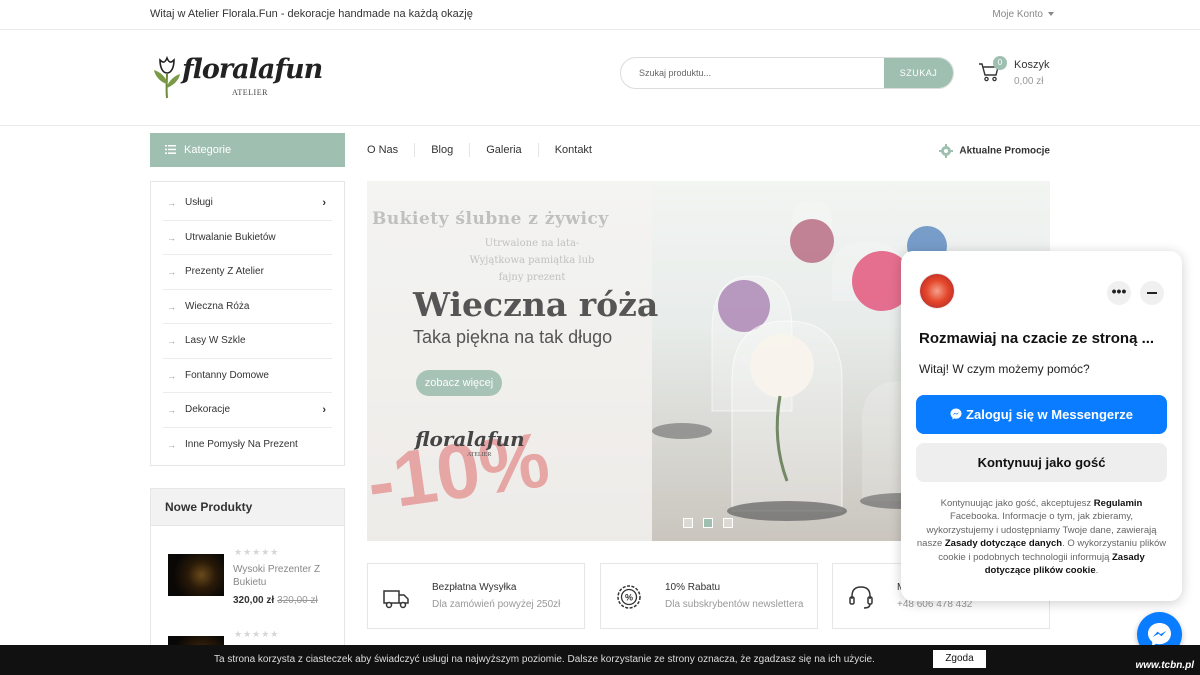 The height and width of the screenshot is (675, 1200). Describe the element at coordinates (753, 73) in the screenshot. I see `search-input` at that location.